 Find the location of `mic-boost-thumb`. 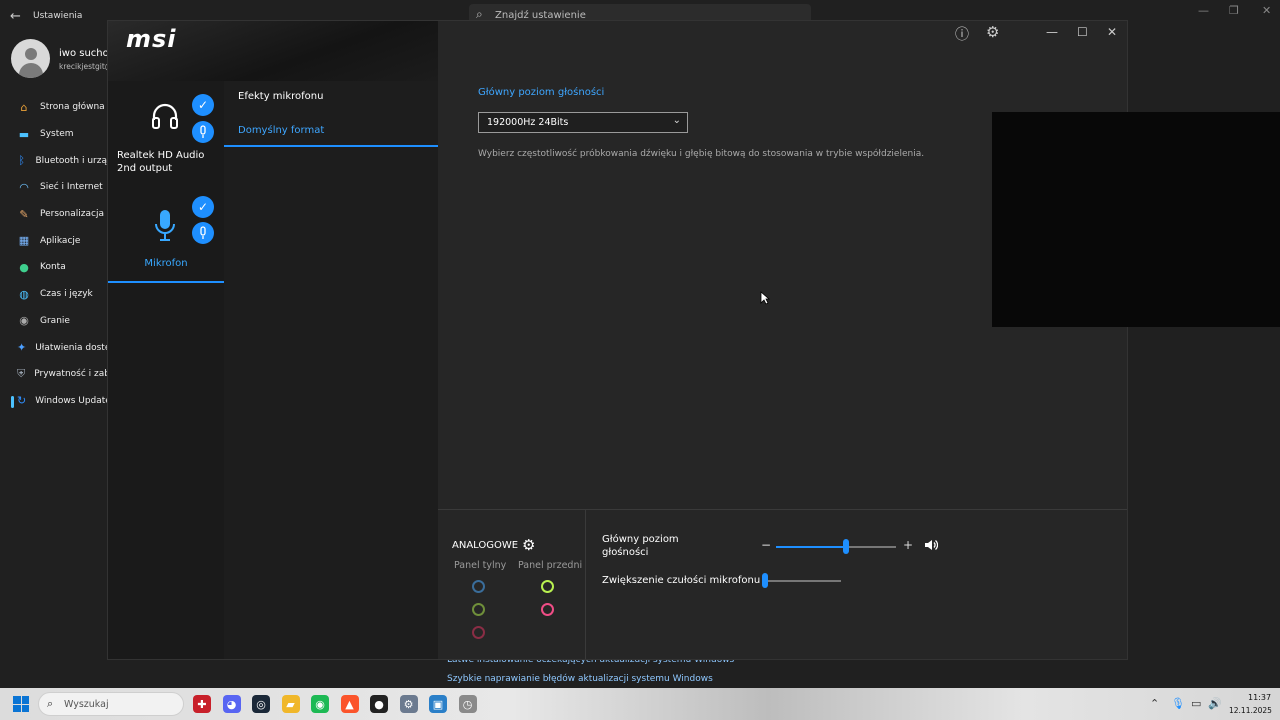

mic-boost-thumb is located at coordinates (765, 580).